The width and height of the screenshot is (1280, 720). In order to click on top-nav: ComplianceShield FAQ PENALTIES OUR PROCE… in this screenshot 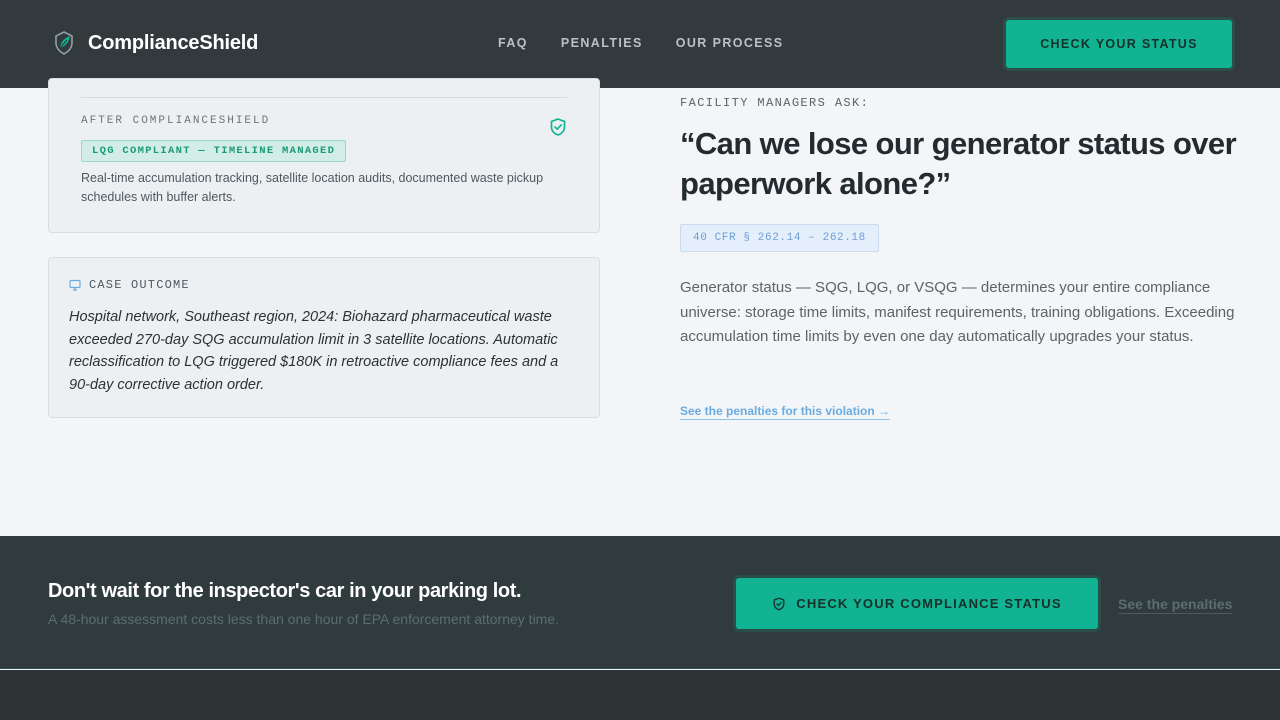, I will do `click(640, 44)`.